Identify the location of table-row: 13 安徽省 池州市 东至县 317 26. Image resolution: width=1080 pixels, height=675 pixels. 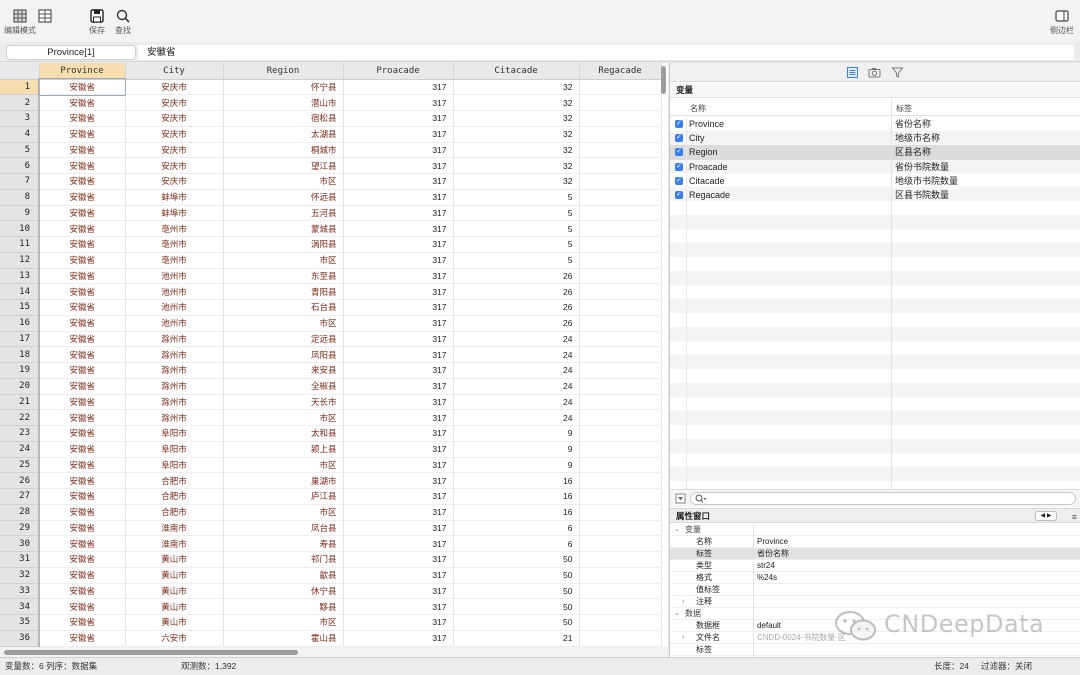
(331, 276).